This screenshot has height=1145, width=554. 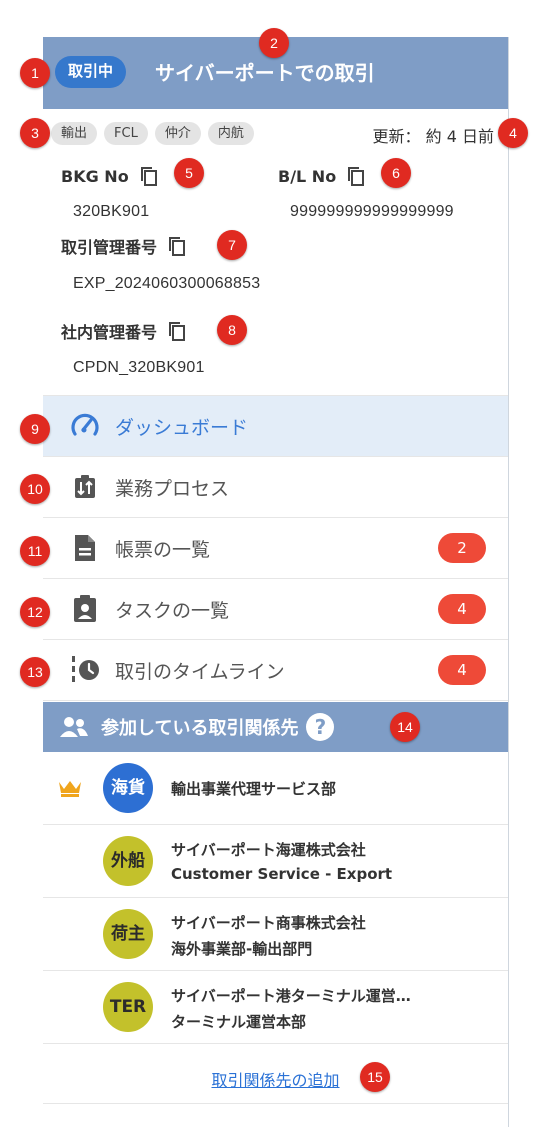 I want to click on annotation-marker-7: 7, so click(x=232, y=245).